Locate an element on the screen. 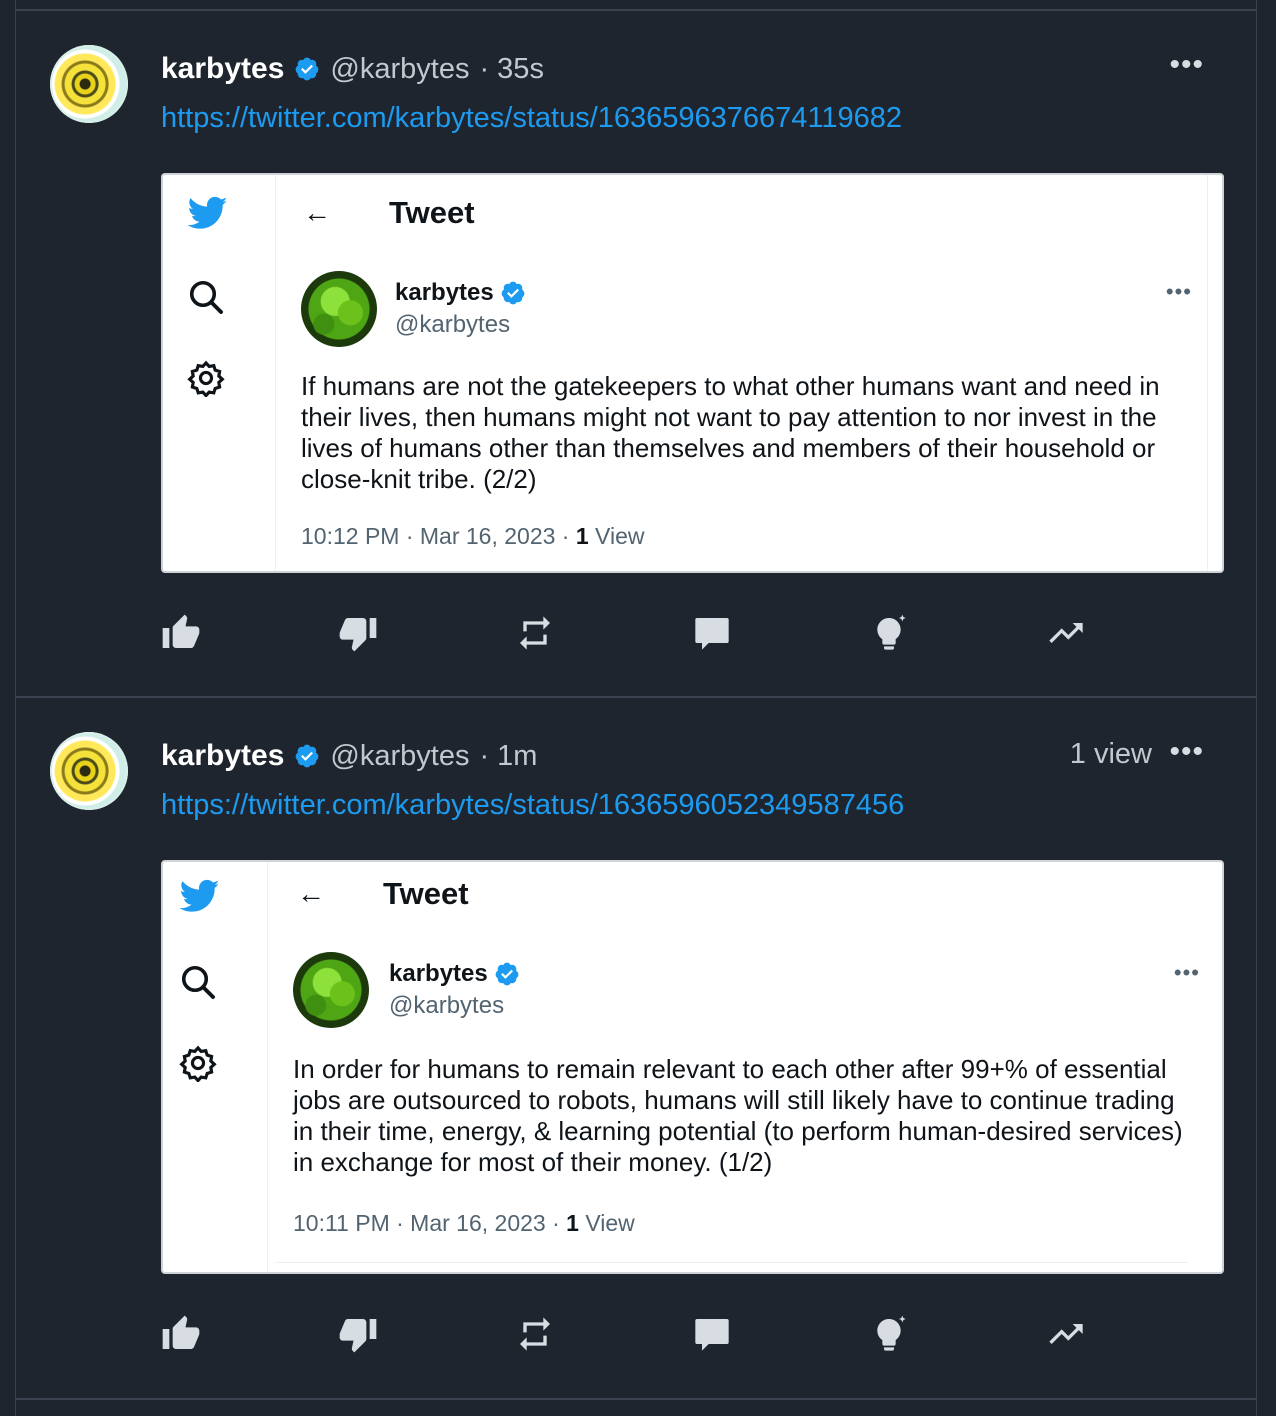  view-count: 1 view is located at coordinates (1110, 754).